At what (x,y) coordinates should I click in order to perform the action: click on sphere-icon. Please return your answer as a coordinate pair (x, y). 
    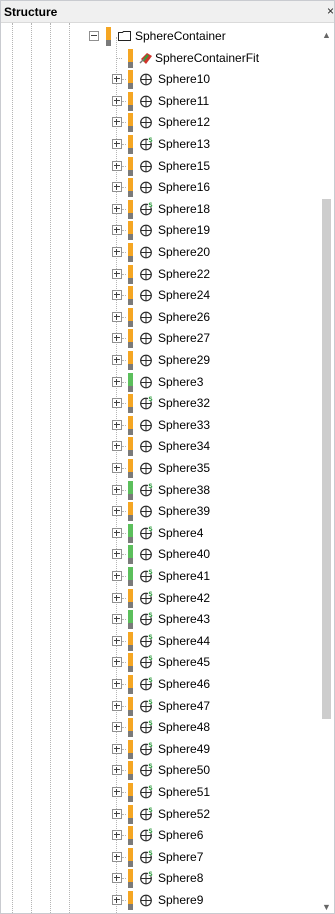
    Looking at the image, I should click on (146, 554).